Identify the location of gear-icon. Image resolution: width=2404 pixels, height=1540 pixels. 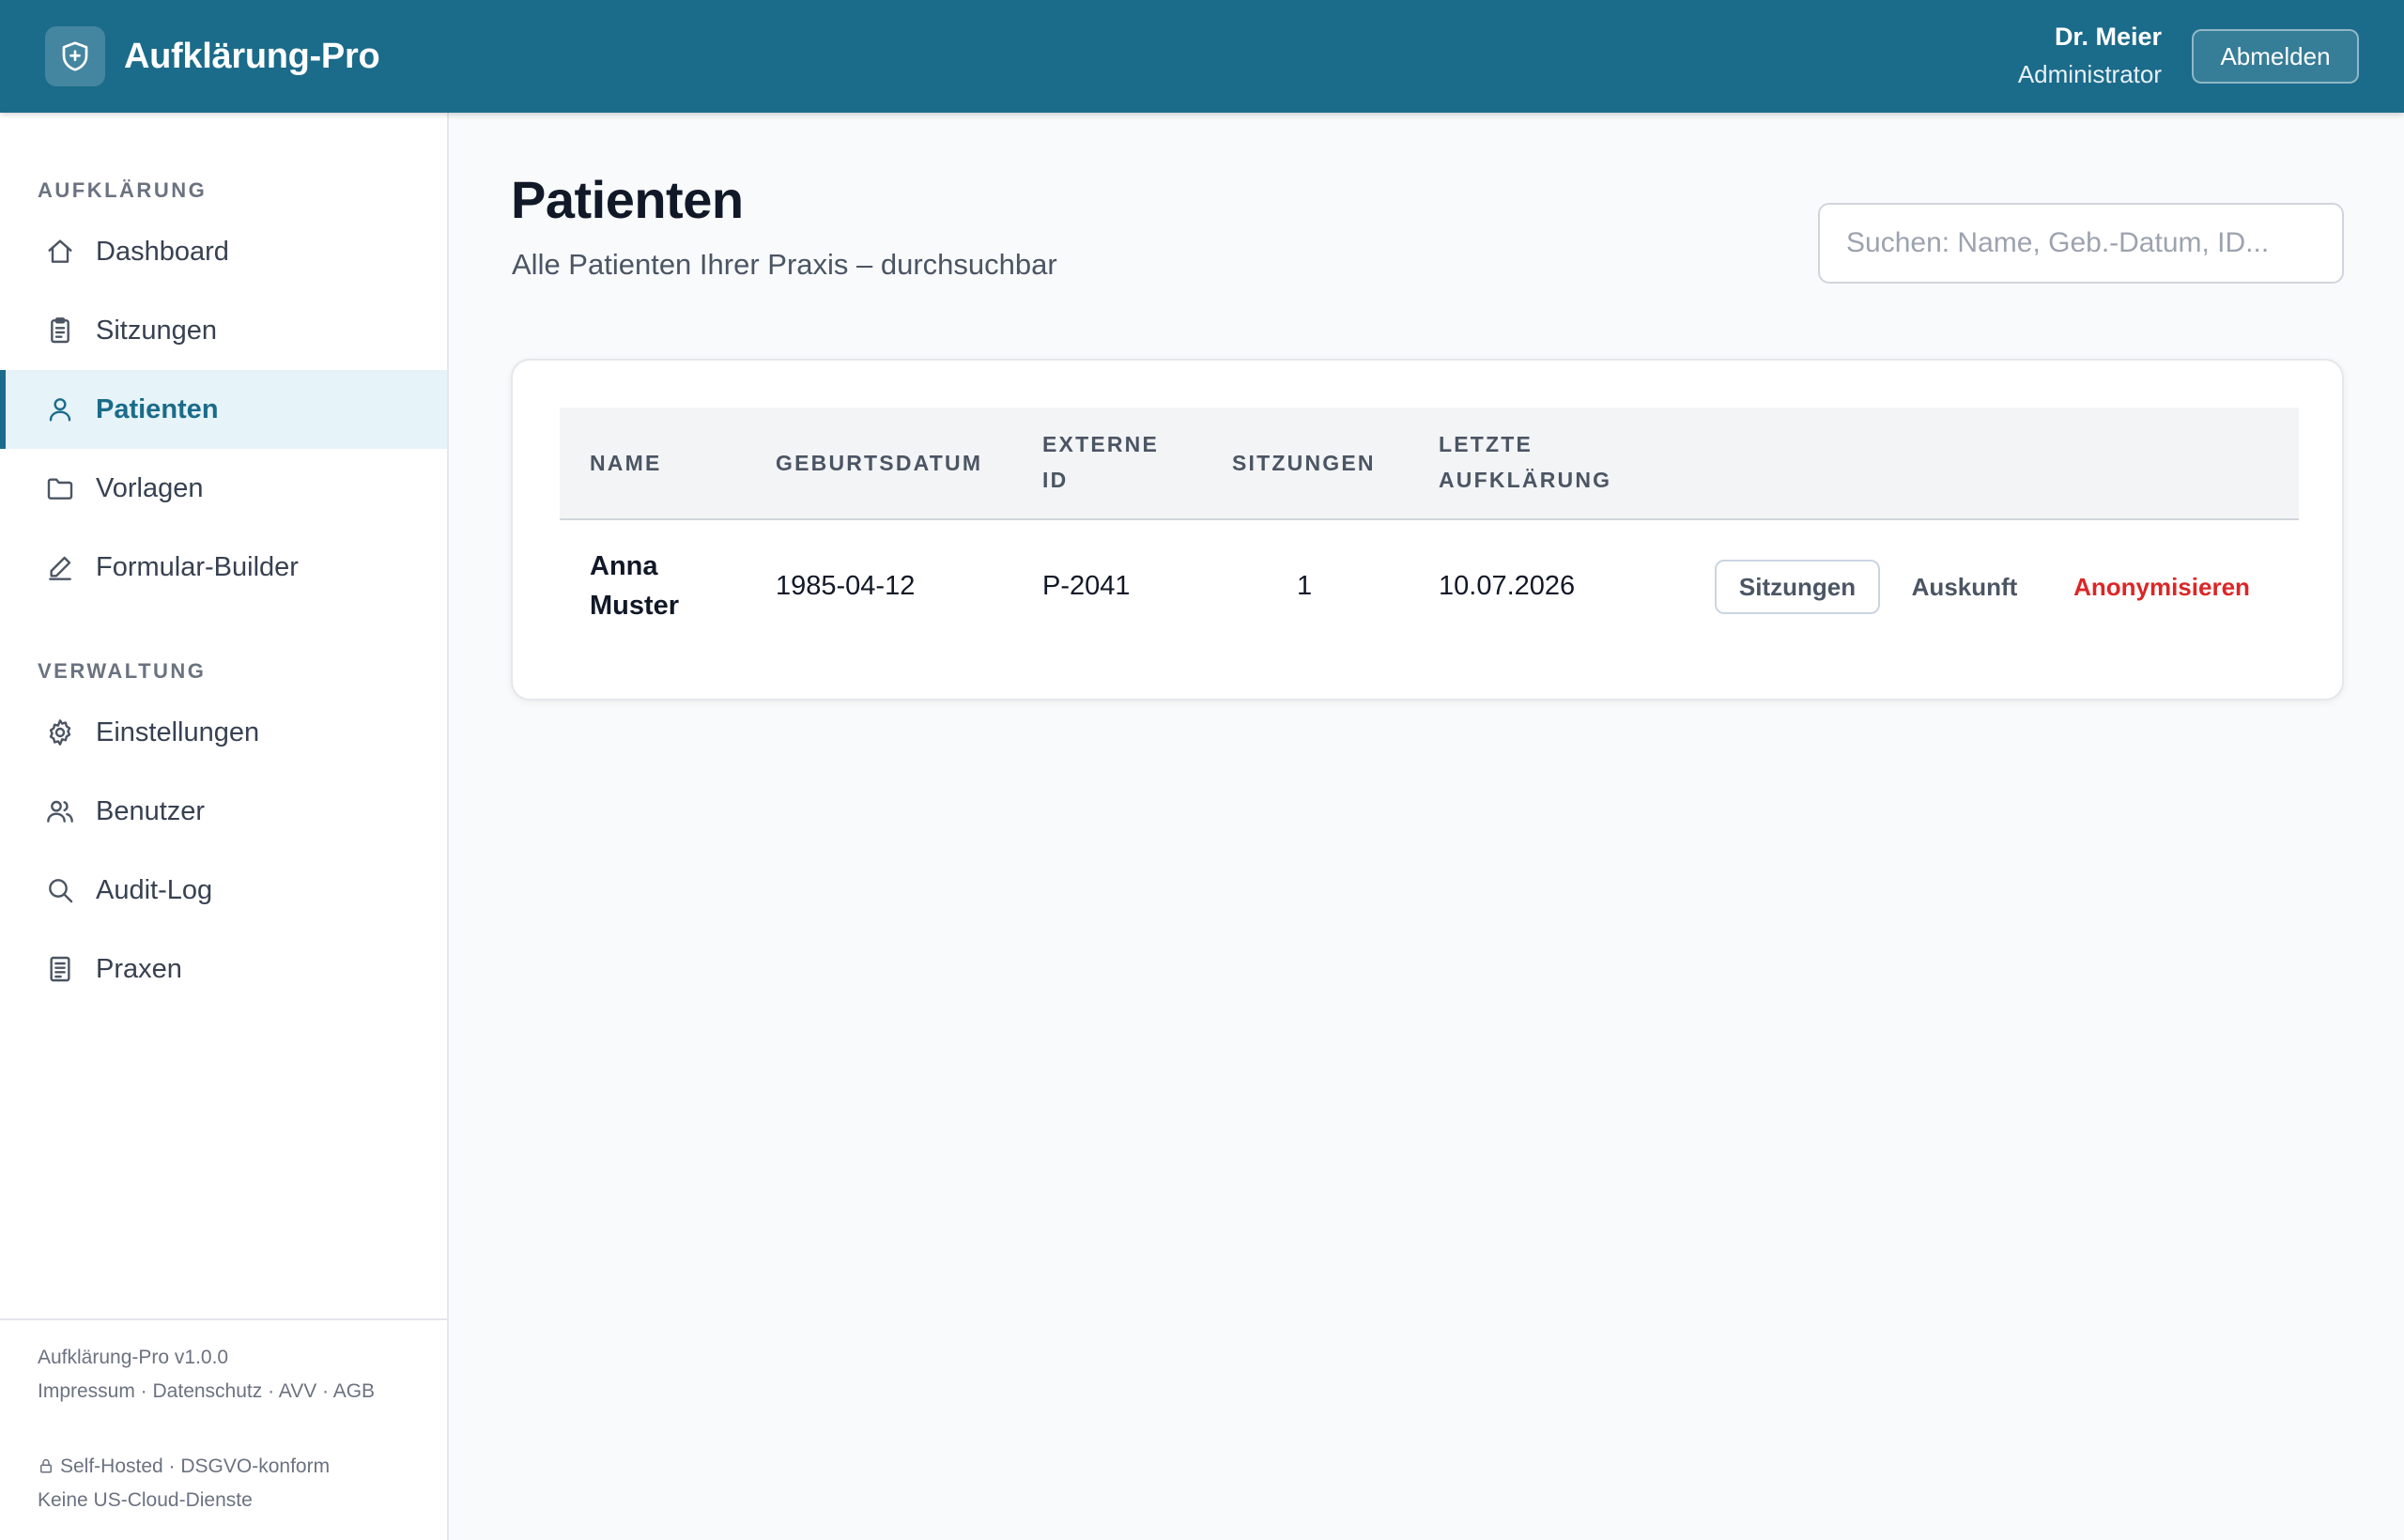
(60, 732).